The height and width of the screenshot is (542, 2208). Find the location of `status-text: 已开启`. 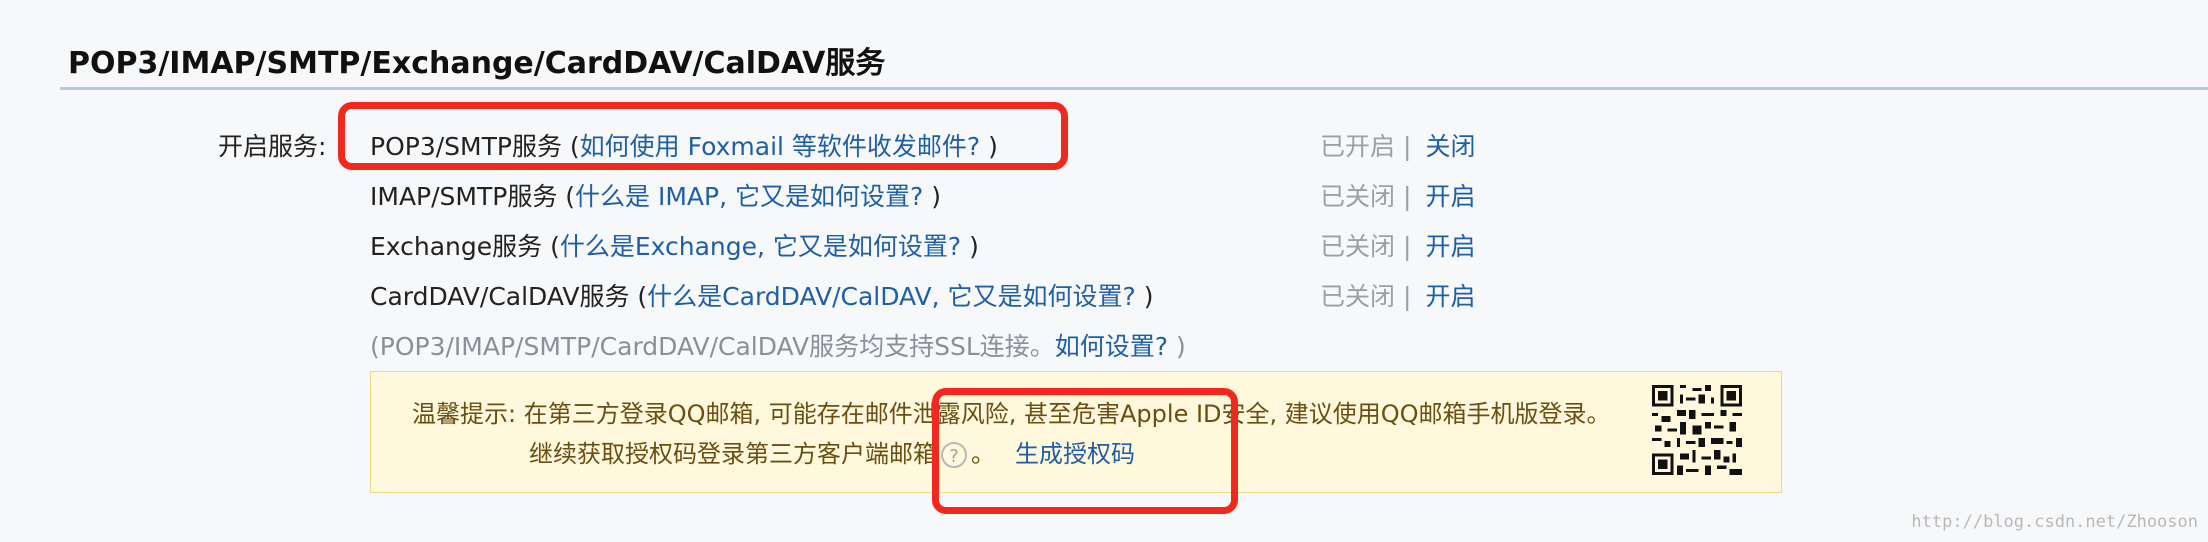

status-text: 已开启 is located at coordinates (1358, 146).